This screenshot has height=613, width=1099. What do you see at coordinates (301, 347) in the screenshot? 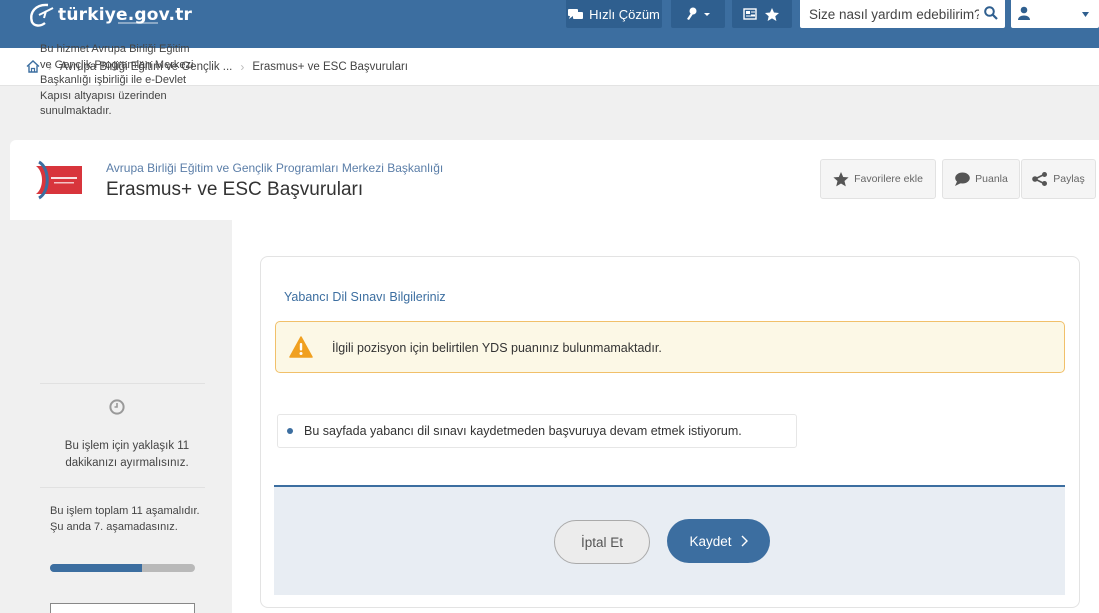
I see `warning-icon` at bounding box center [301, 347].